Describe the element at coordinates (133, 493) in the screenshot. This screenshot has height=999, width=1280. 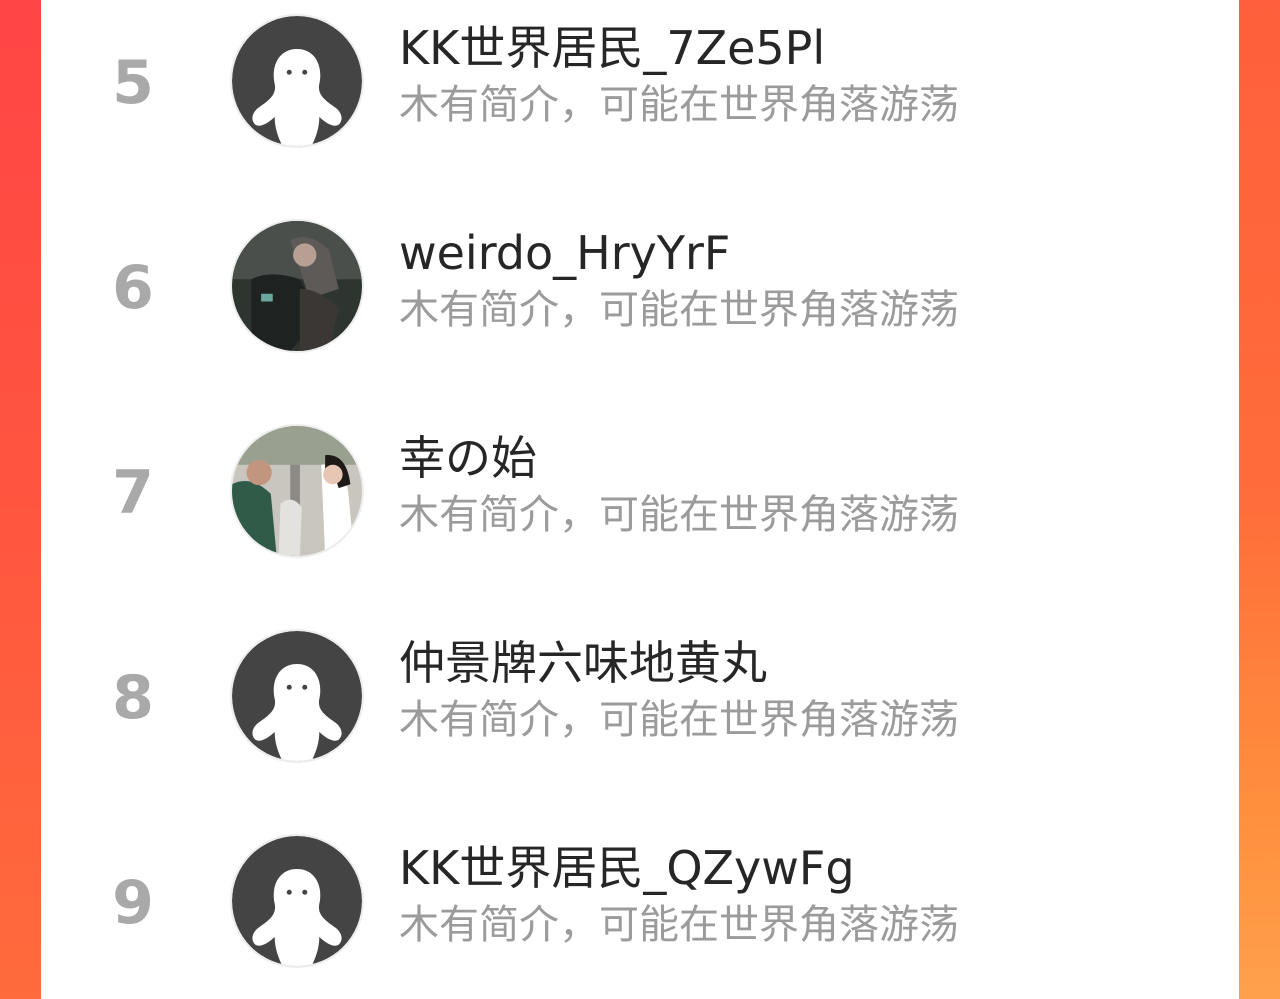
I see `rank-number: 7` at that location.